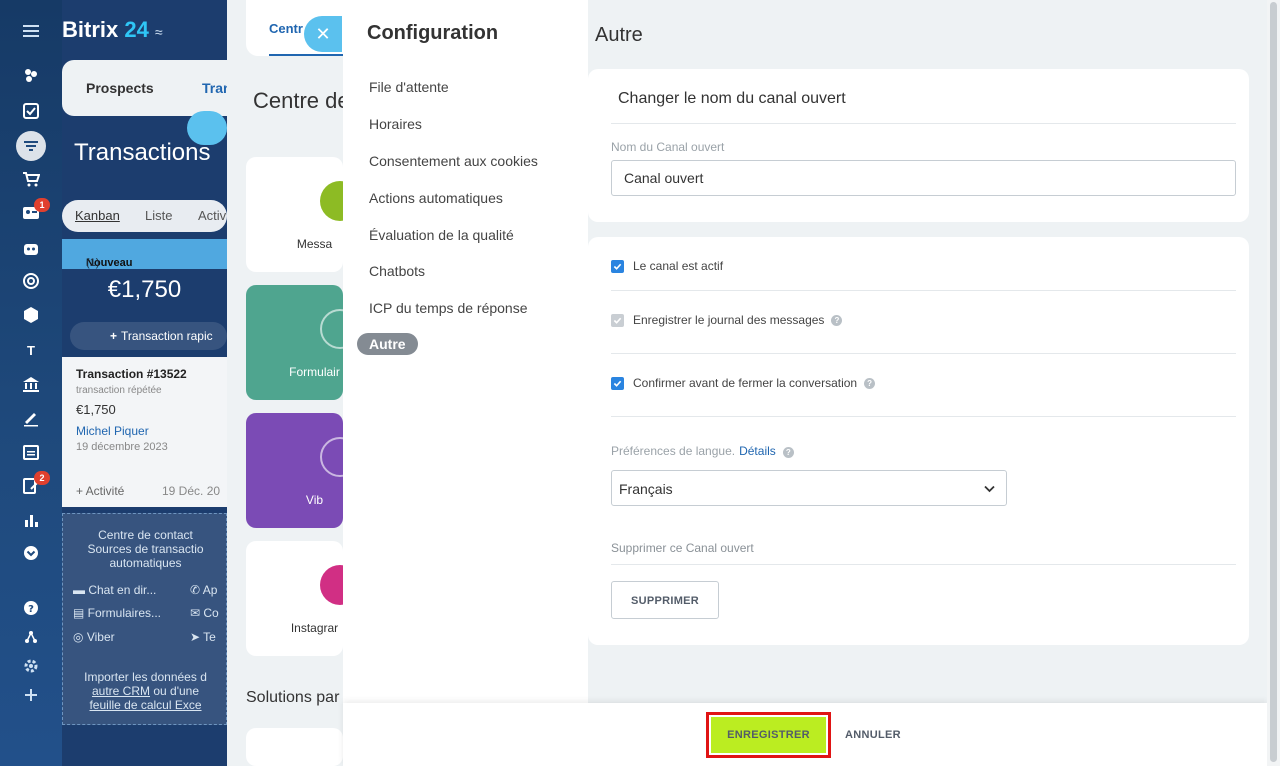 Image resolution: width=1280 pixels, height=766 pixels. I want to click on nav-automation: Actions automatiques, so click(436, 198).